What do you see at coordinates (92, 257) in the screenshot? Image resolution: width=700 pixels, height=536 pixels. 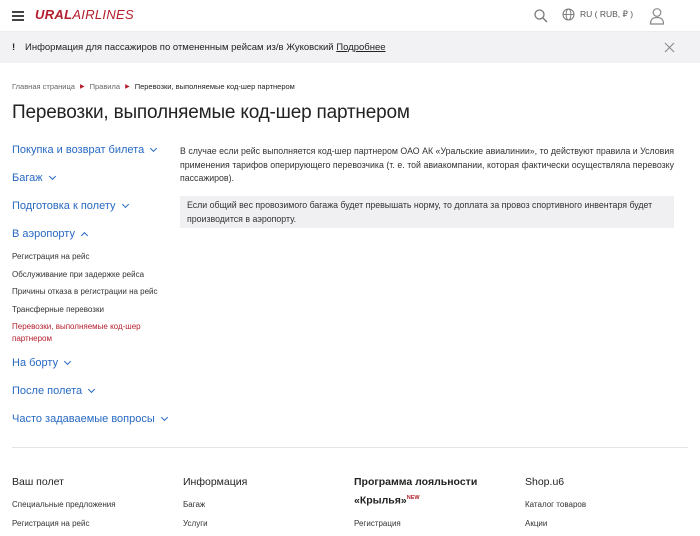 I see `sidebar-subitem-checkin: Регистрация на рейс` at bounding box center [92, 257].